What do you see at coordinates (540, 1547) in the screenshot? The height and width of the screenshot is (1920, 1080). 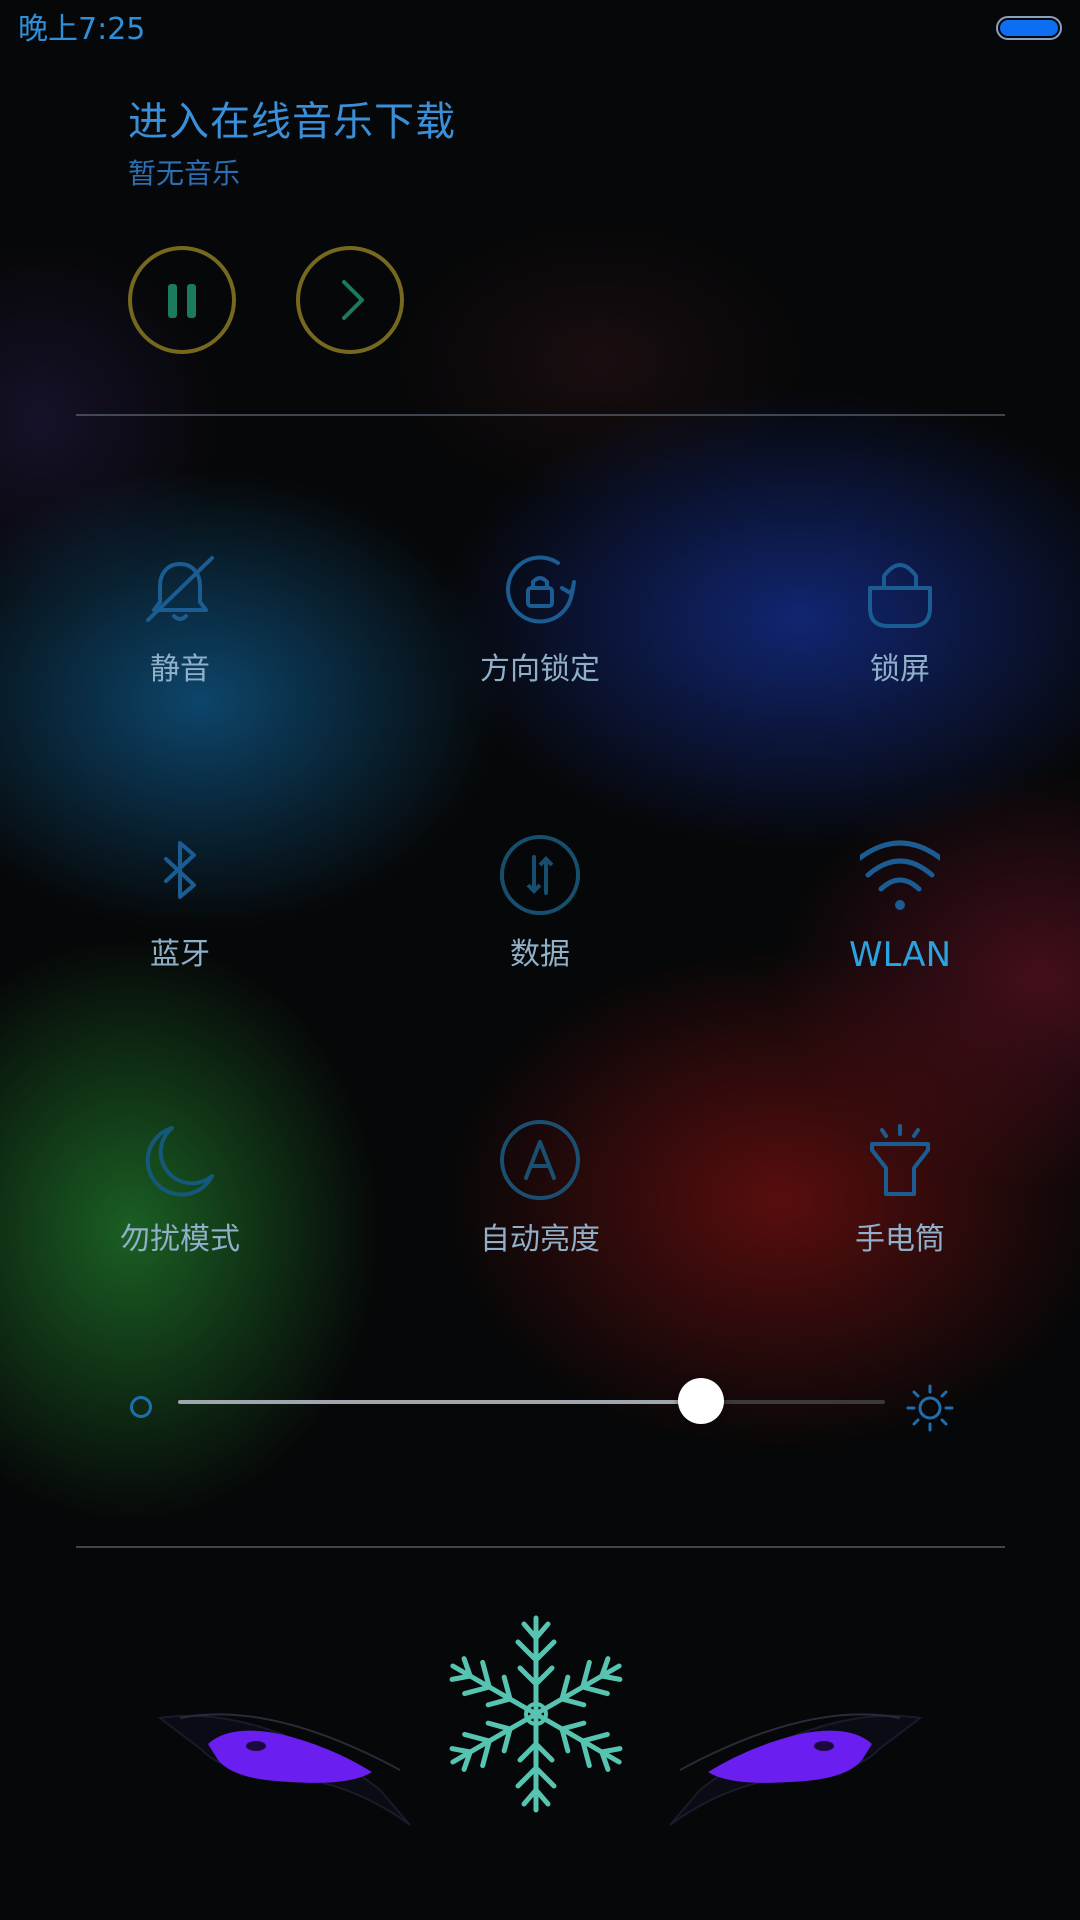 I see `bottom-divider` at bounding box center [540, 1547].